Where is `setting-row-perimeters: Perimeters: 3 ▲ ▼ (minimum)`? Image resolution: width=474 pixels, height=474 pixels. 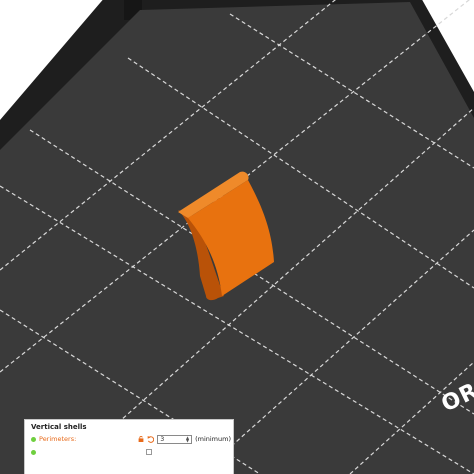
setting-row-perimeters: Perimeters: 3 ▲ ▼ (minimum) is located at coordinates (131, 439).